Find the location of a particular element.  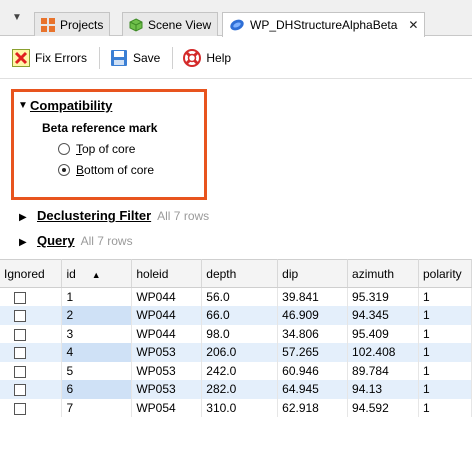

structure-icon is located at coordinates (237, 25).